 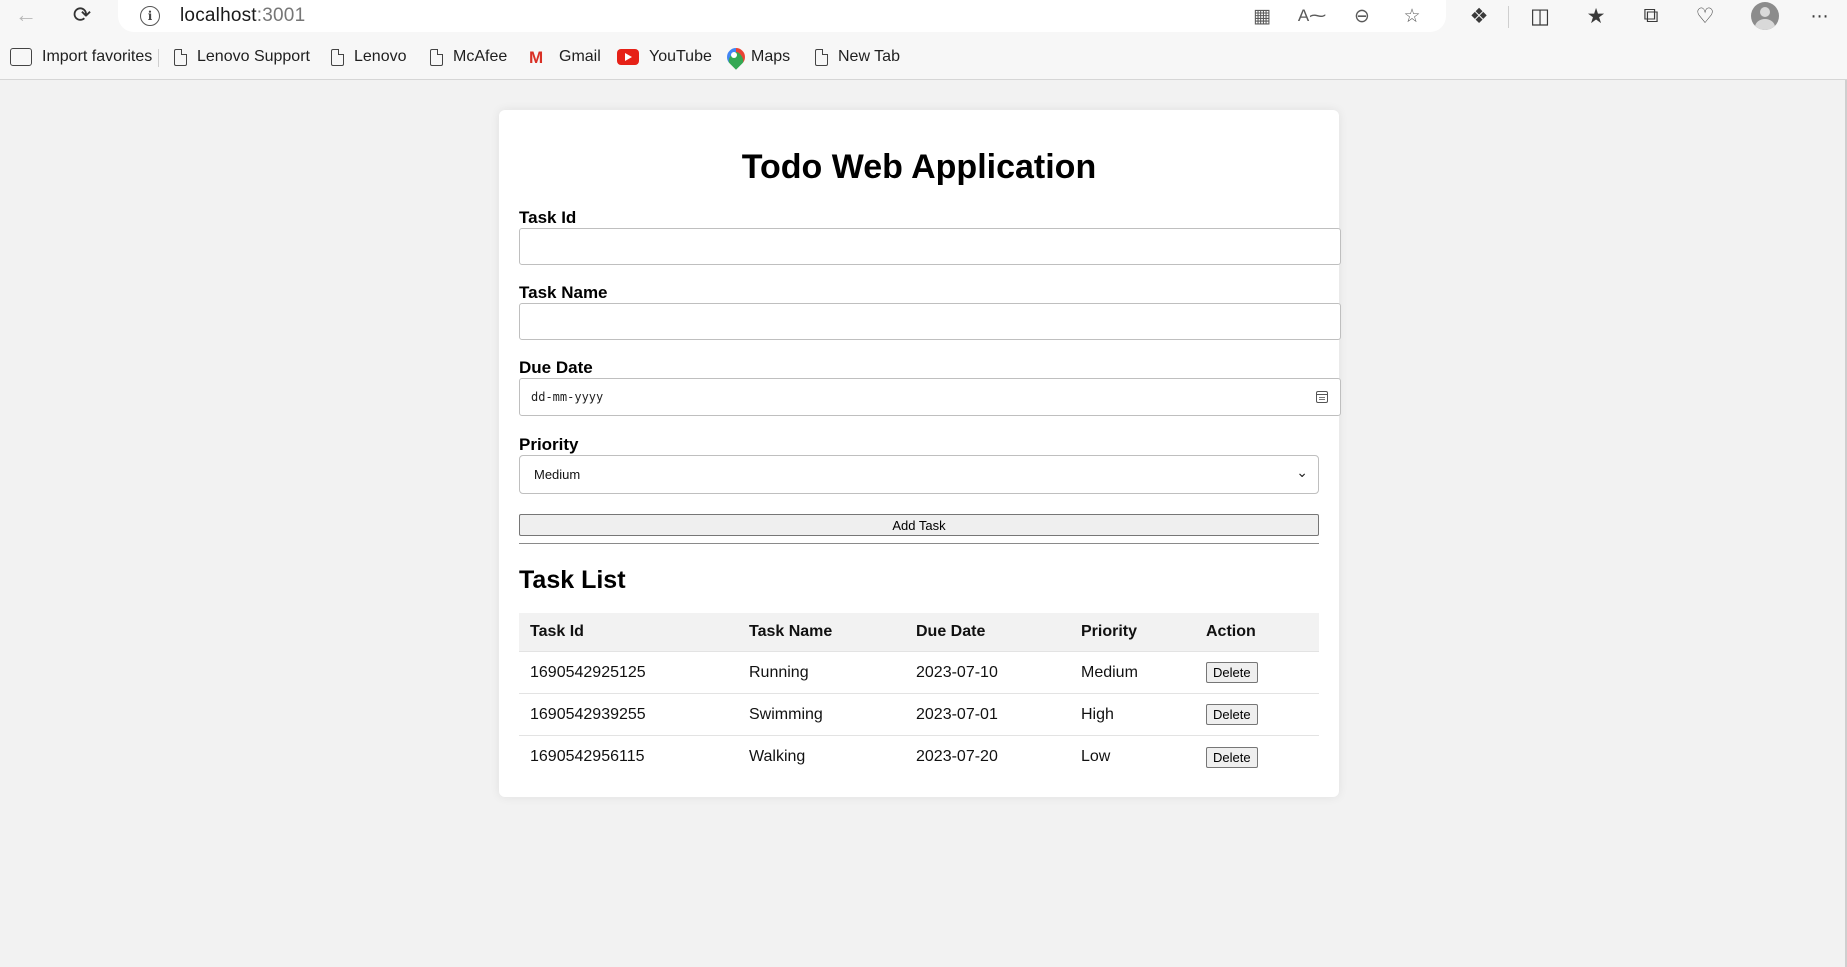 What do you see at coordinates (218, 15) in the screenshot?
I see `url-host: localhost` at bounding box center [218, 15].